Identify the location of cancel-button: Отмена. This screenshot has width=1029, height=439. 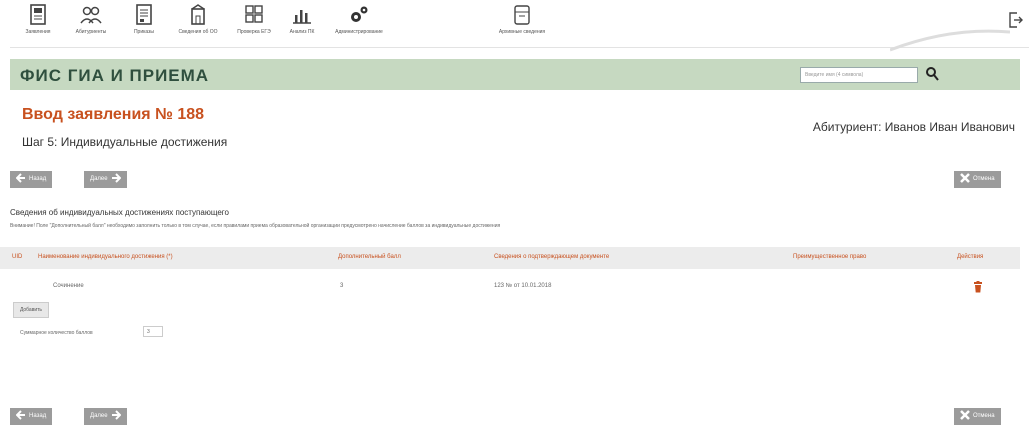
(977, 179).